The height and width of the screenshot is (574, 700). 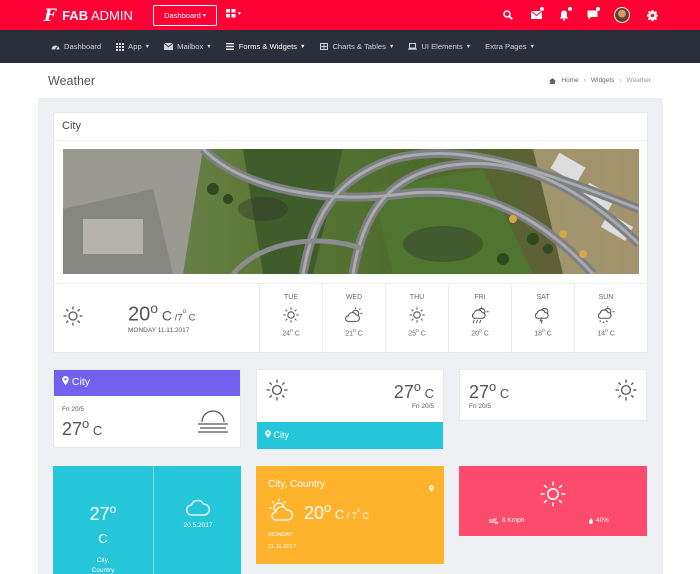 What do you see at coordinates (508, 15) in the screenshot?
I see `search-icon` at bounding box center [508, 15].